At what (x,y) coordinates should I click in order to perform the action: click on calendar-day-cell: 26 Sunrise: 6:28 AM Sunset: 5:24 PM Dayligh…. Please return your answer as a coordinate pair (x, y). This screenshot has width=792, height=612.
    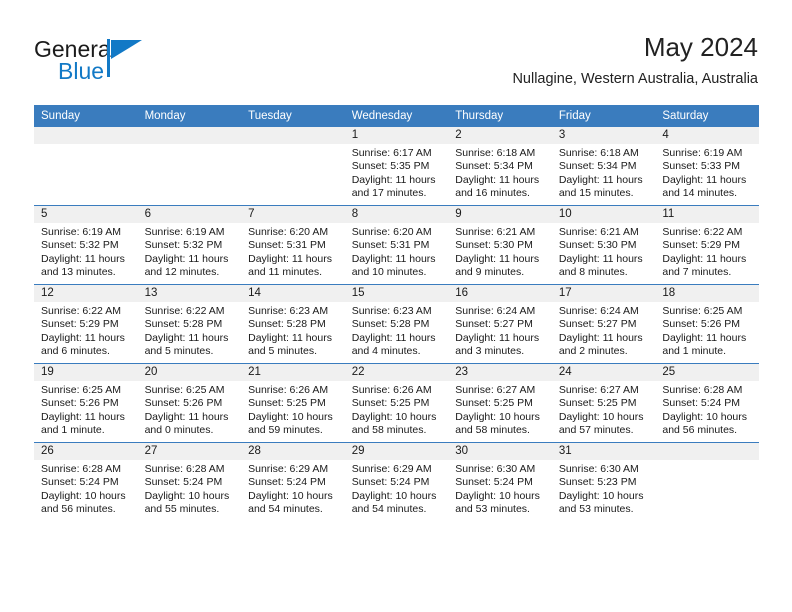
    Looking at the image, I should click on (86, 481).